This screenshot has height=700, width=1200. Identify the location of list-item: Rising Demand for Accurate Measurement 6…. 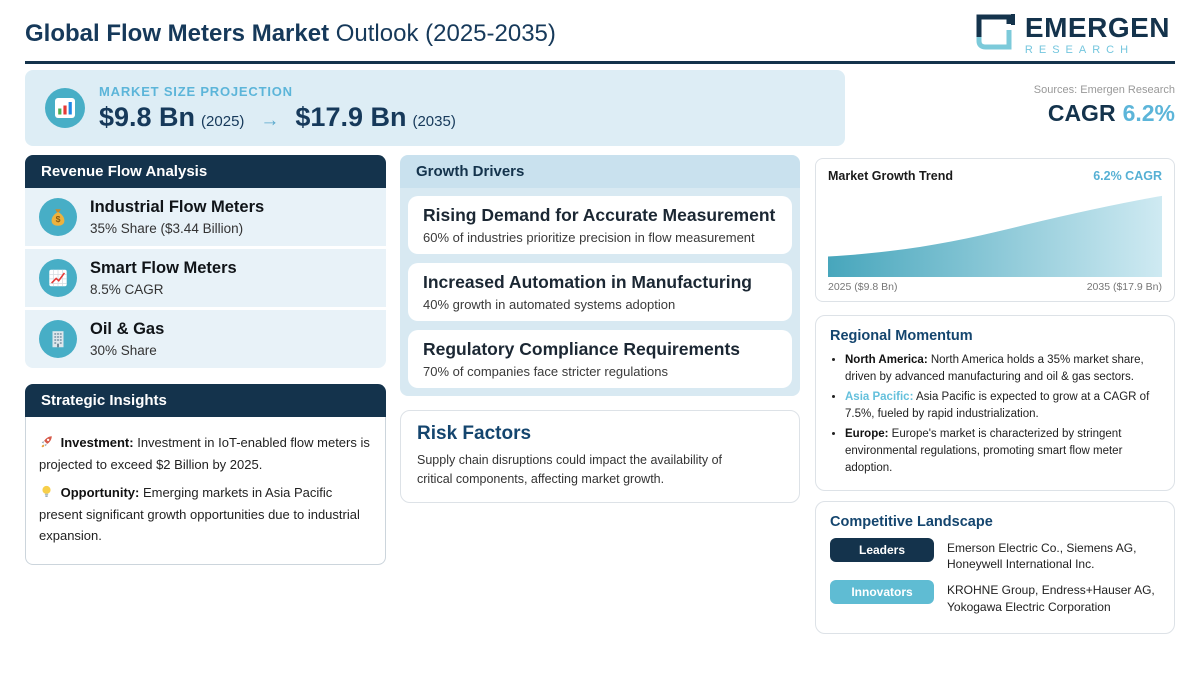
(600, 225).